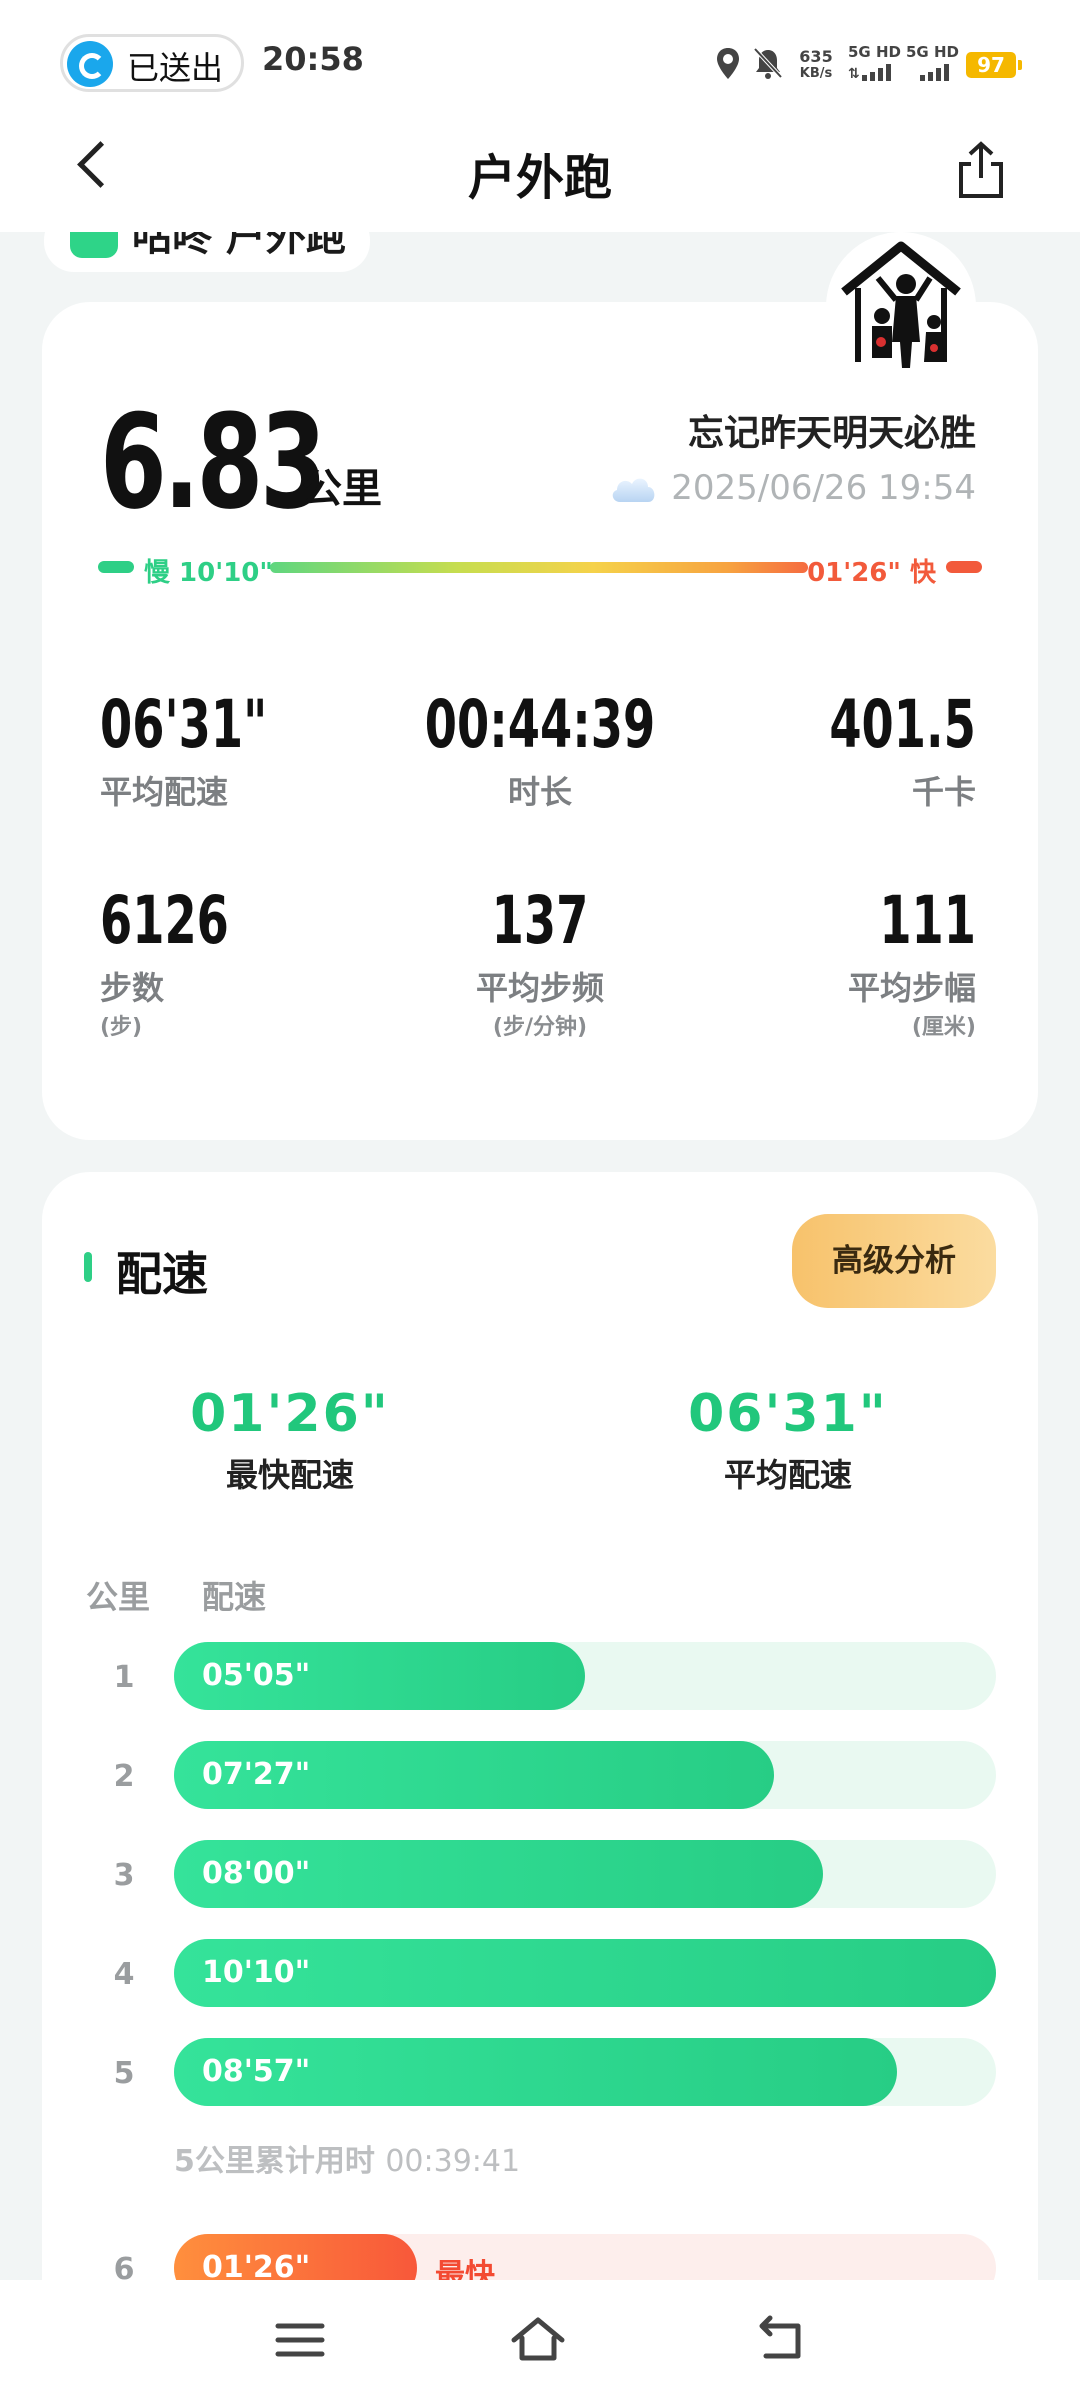 This screenshot has width=1080, height=2408. Describe the element at coordinates (453, 2161) in the screenshot. I see `cumulative-value: 00:39:41` at that location.